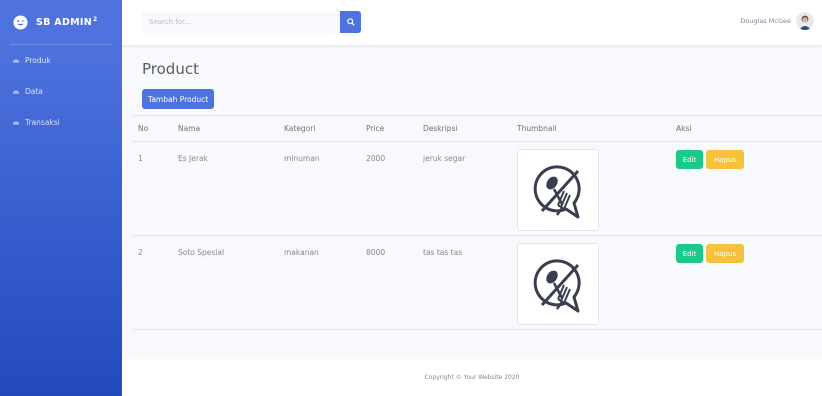 The height and width of the screenshot is (396, 822). Describe the element at coordinates (61, 198) in the screenshot. I see `sidebar: SB ADMIN2 Produk Data Transaksi` at that location.